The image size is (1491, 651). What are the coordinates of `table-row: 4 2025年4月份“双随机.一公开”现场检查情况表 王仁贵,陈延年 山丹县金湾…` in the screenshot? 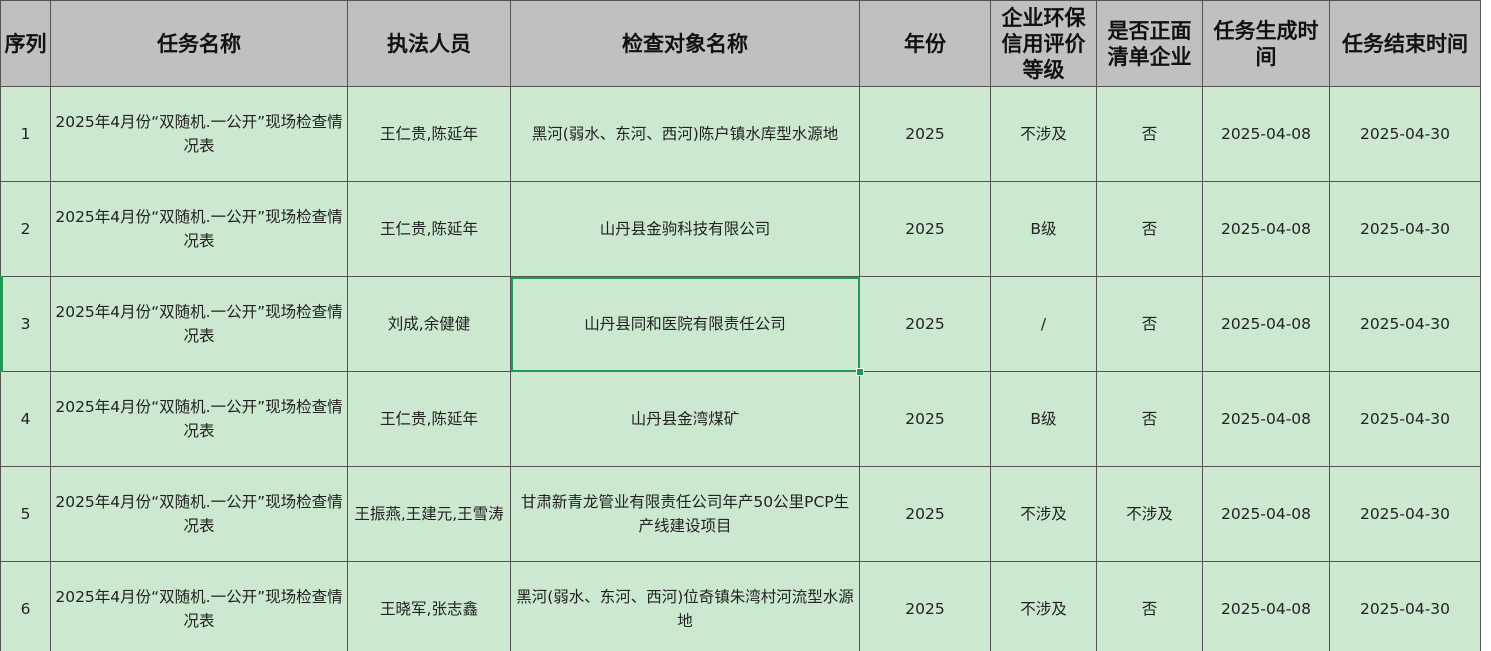 It's located at (740, 419).